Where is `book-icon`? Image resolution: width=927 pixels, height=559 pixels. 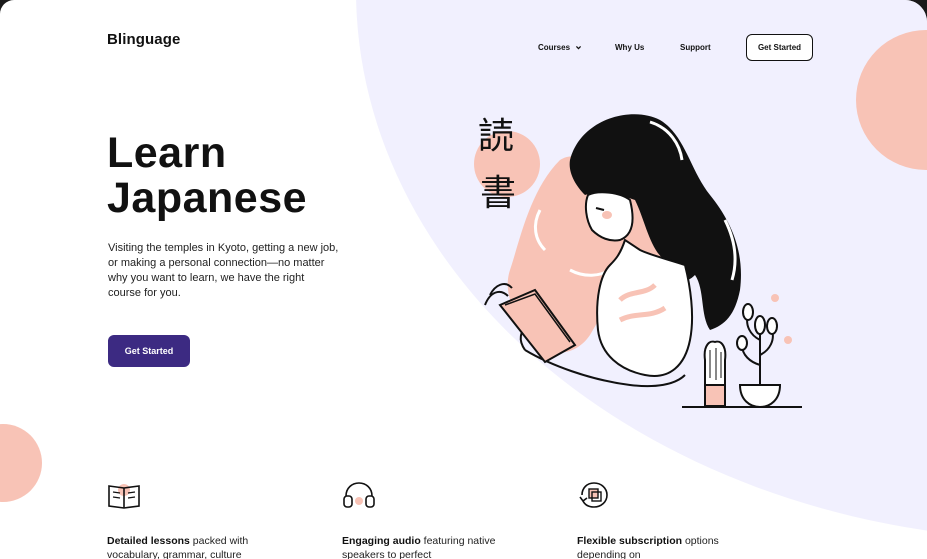
book-icon is located at coordinates (124, 496).